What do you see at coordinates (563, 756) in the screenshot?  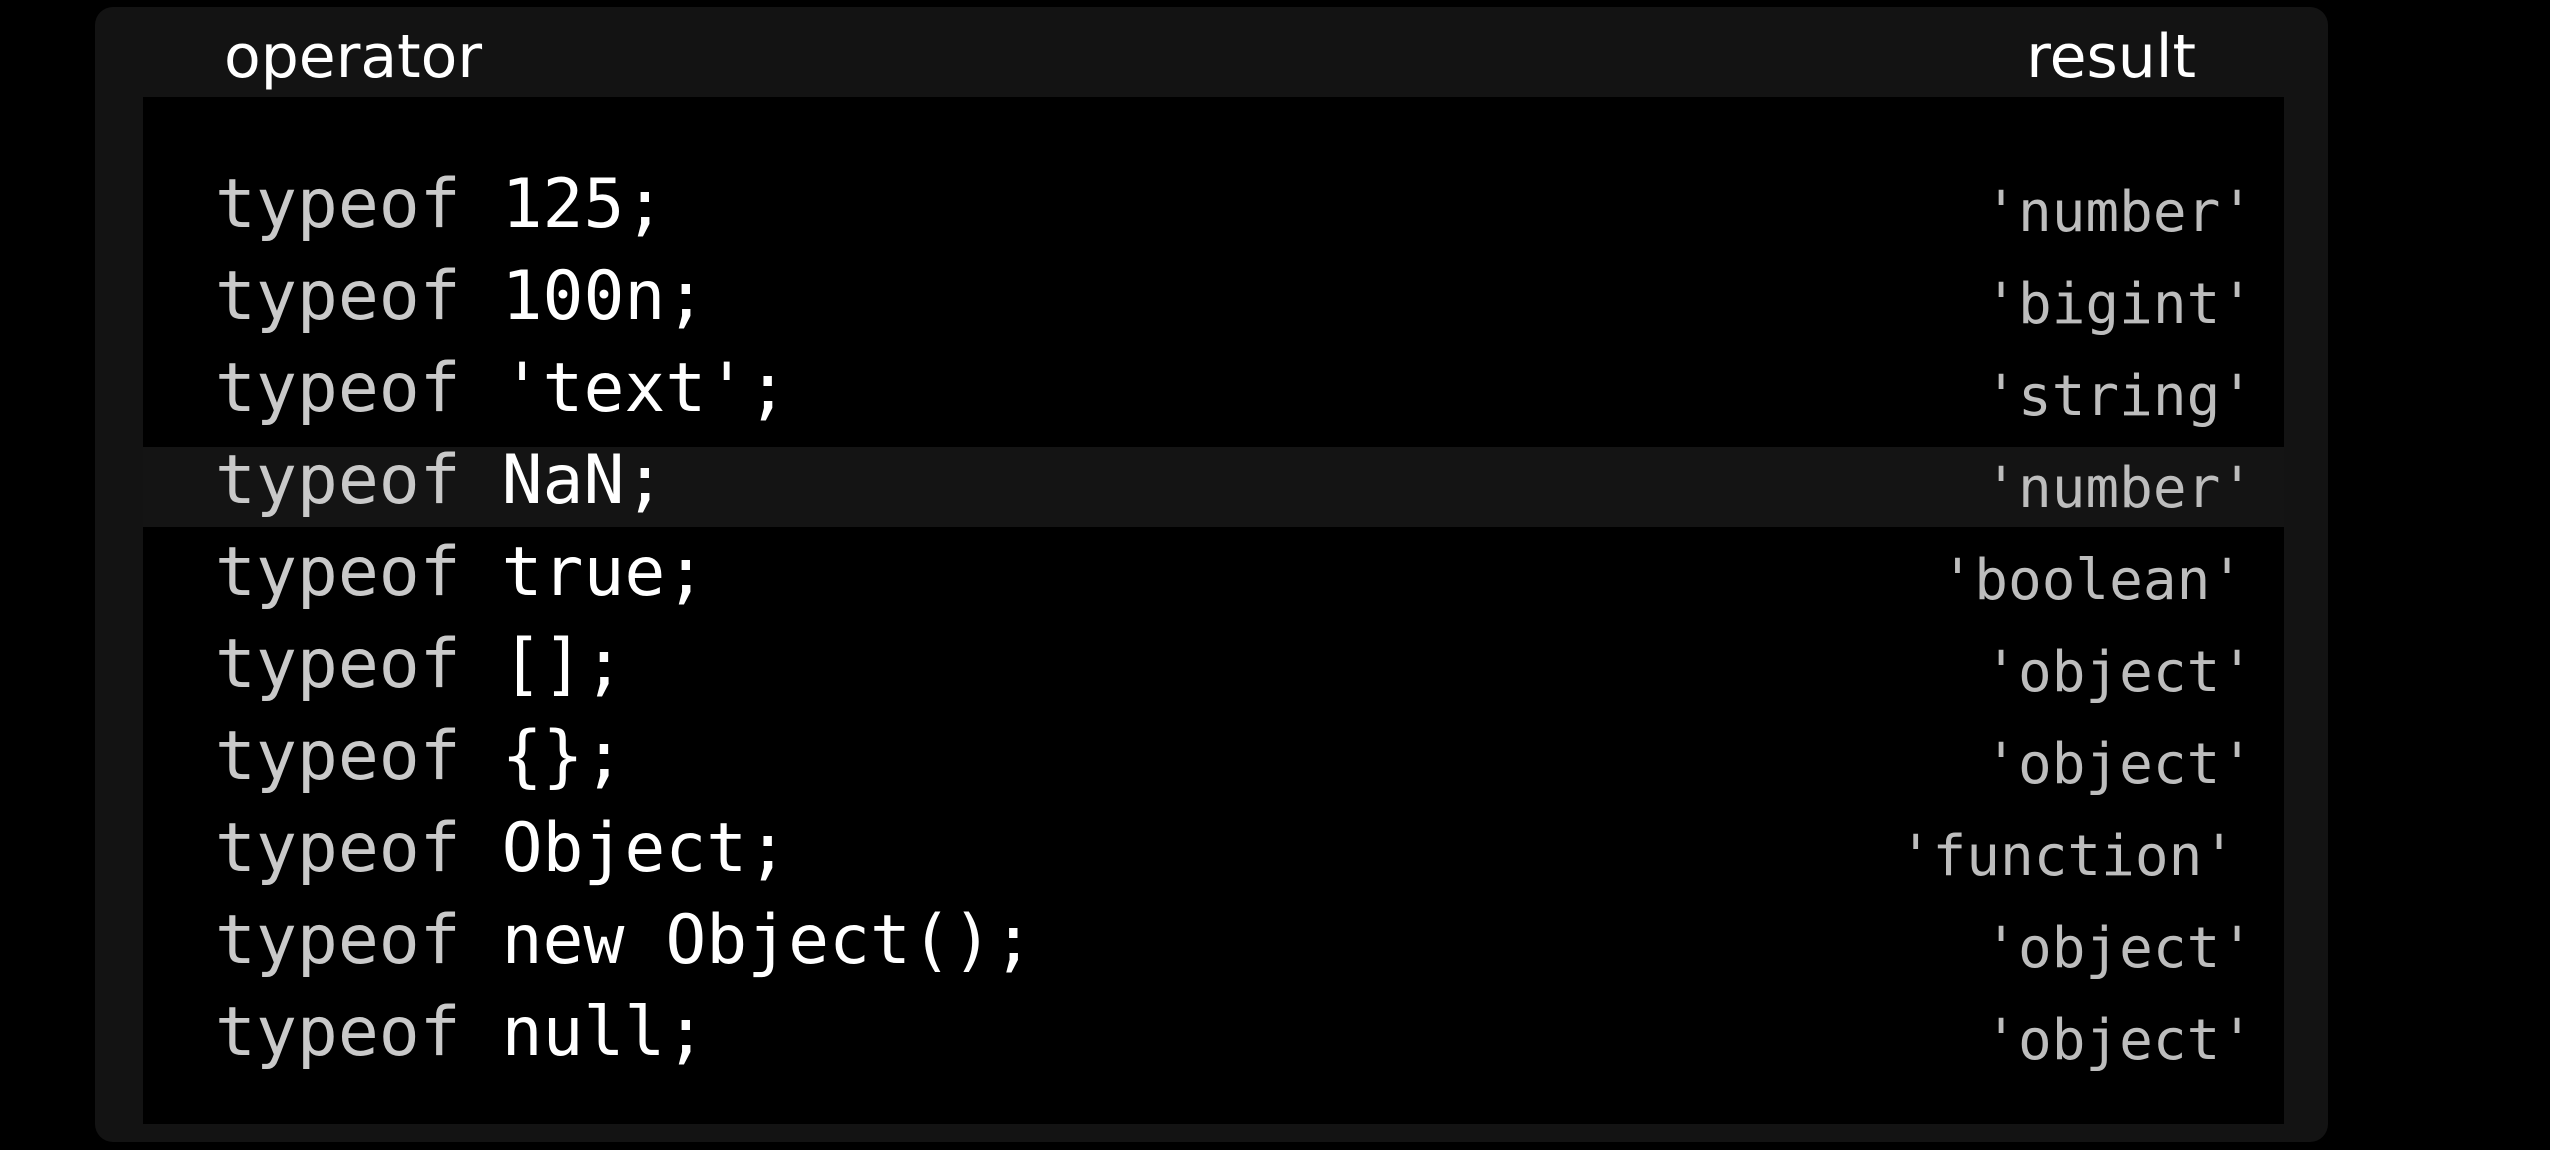 I see `operand: {};` at bounding box center [563, 756].